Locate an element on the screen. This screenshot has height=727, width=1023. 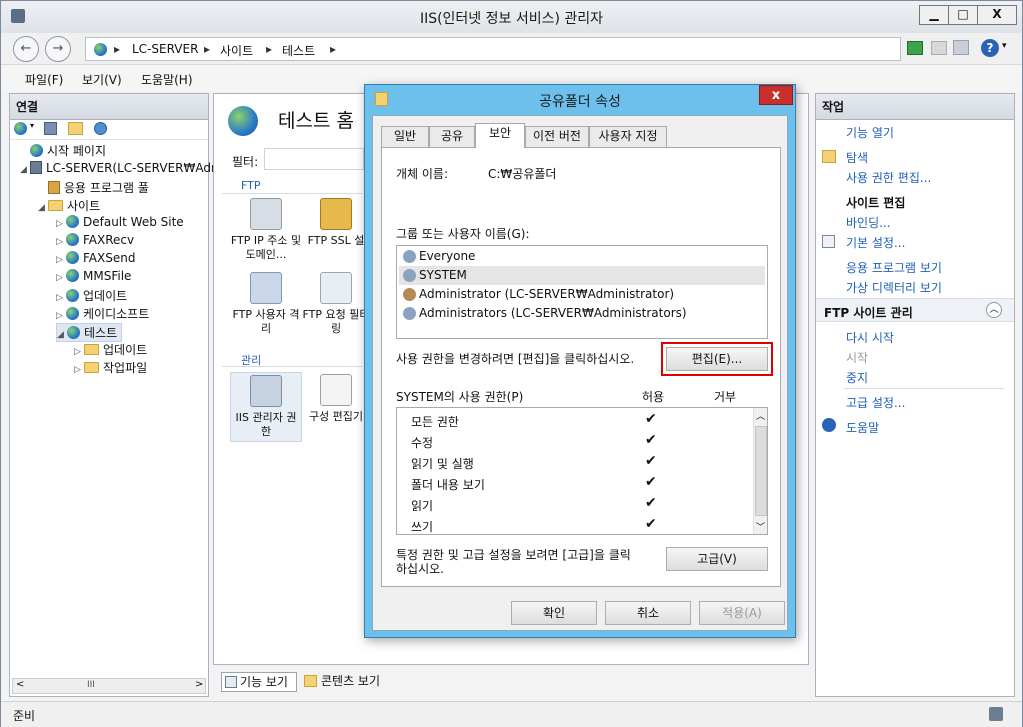
user-row-system-selected: SYSTEM is located at coordinates (582, 275).